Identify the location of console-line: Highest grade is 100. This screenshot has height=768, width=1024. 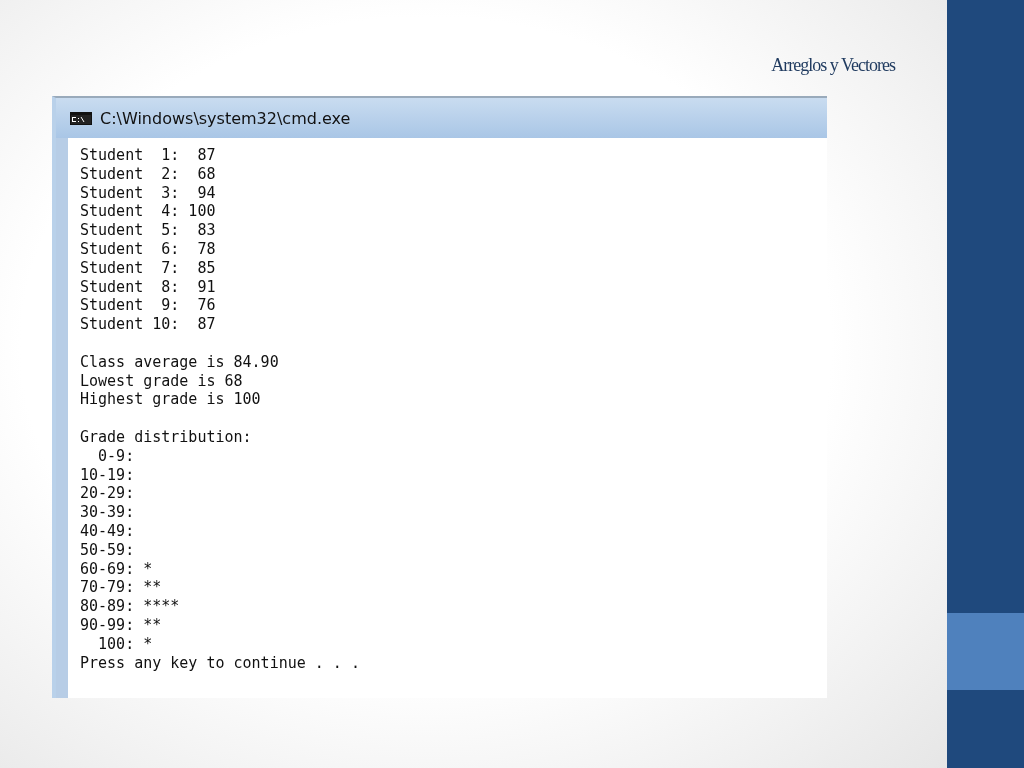
(171, 400).